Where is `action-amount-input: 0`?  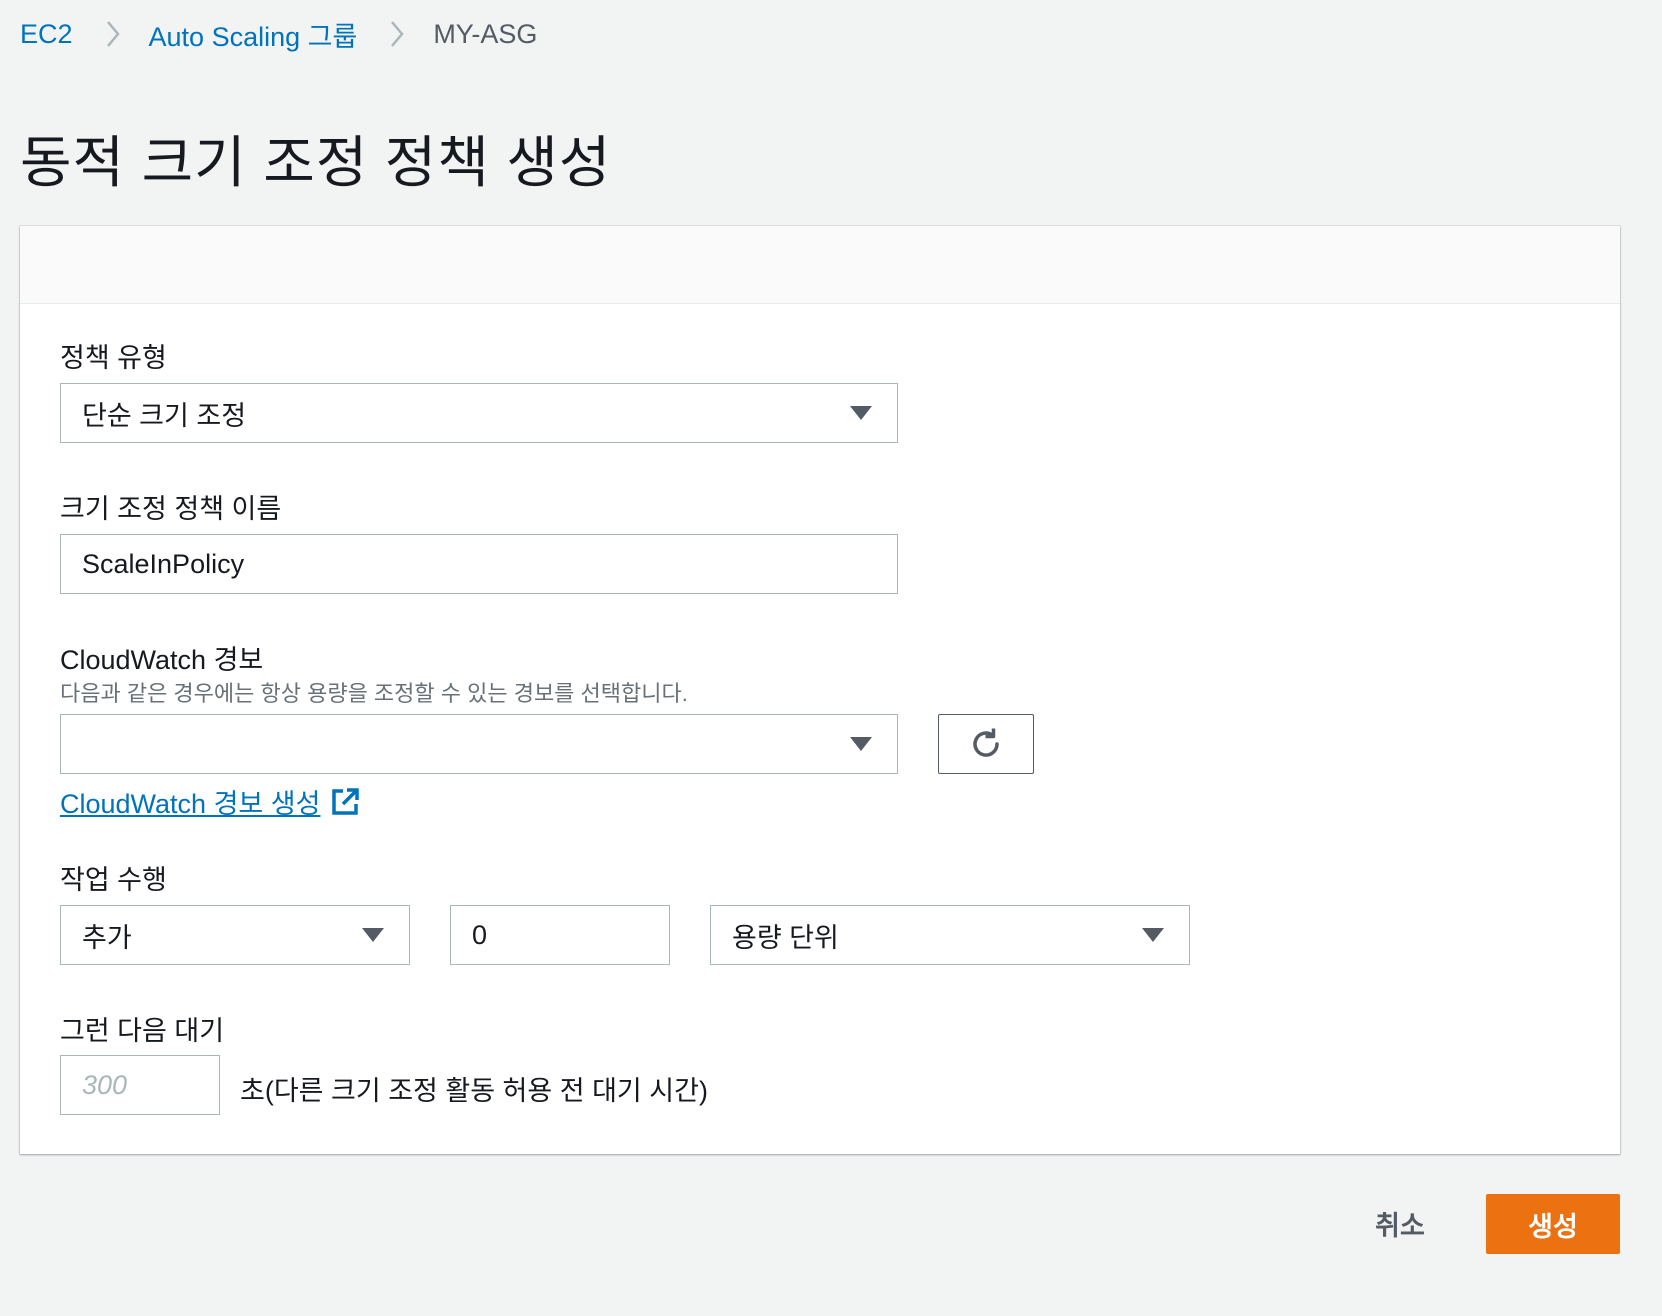
action-amount-input: 0 is located at coordinates (560, 935).